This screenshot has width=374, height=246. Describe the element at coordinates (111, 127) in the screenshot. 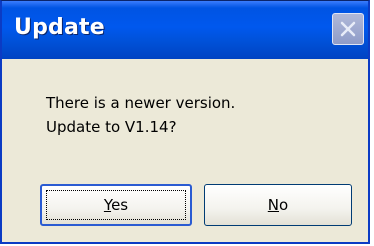

I see `message-line-2: Update to V1.14?` at that location.